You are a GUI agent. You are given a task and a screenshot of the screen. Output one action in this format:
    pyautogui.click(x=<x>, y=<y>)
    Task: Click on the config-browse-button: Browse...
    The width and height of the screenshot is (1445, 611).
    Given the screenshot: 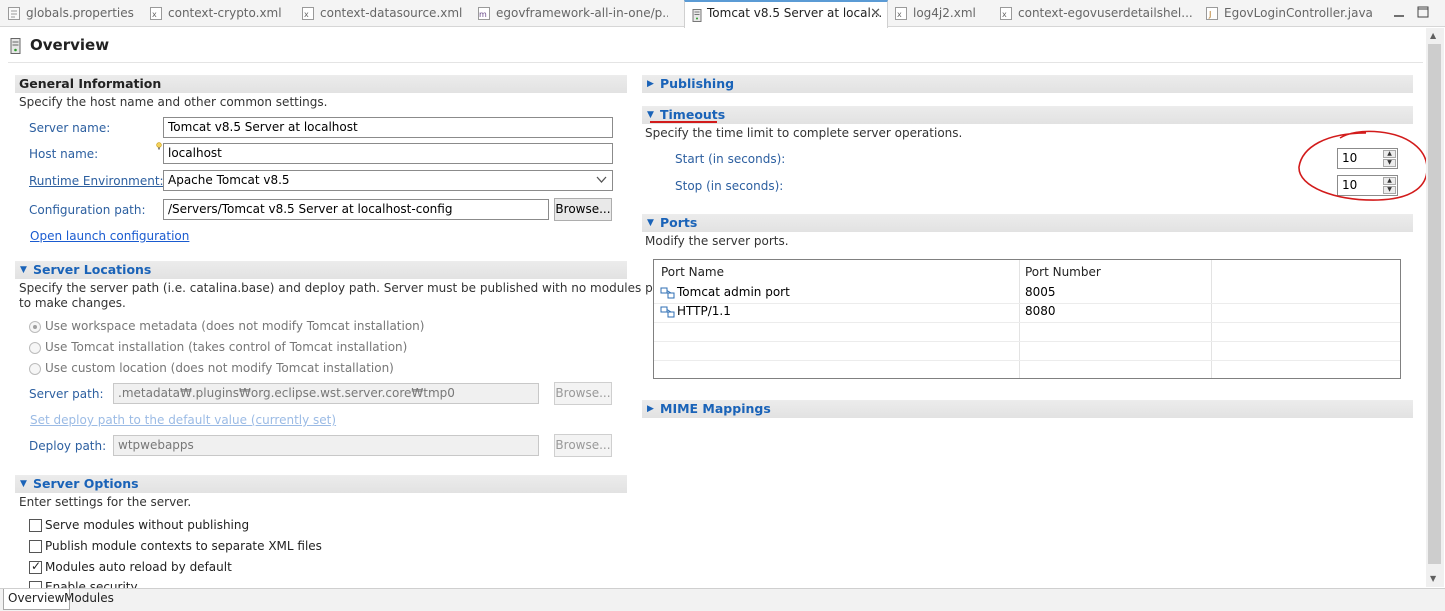 What is the action you would take?
    pyautogui.click(x=583, y=209)
    